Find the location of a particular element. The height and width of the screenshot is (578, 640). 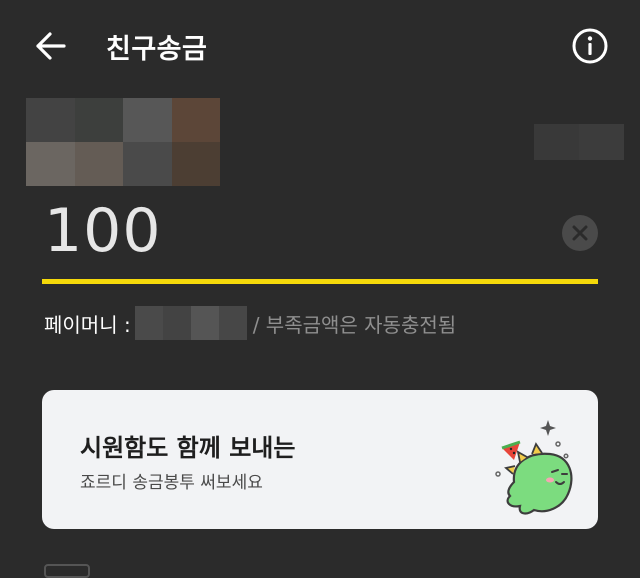

balance-row: 페이머니 : / 부족금액은 자동충전됨 is located at coordinates (250, 323).